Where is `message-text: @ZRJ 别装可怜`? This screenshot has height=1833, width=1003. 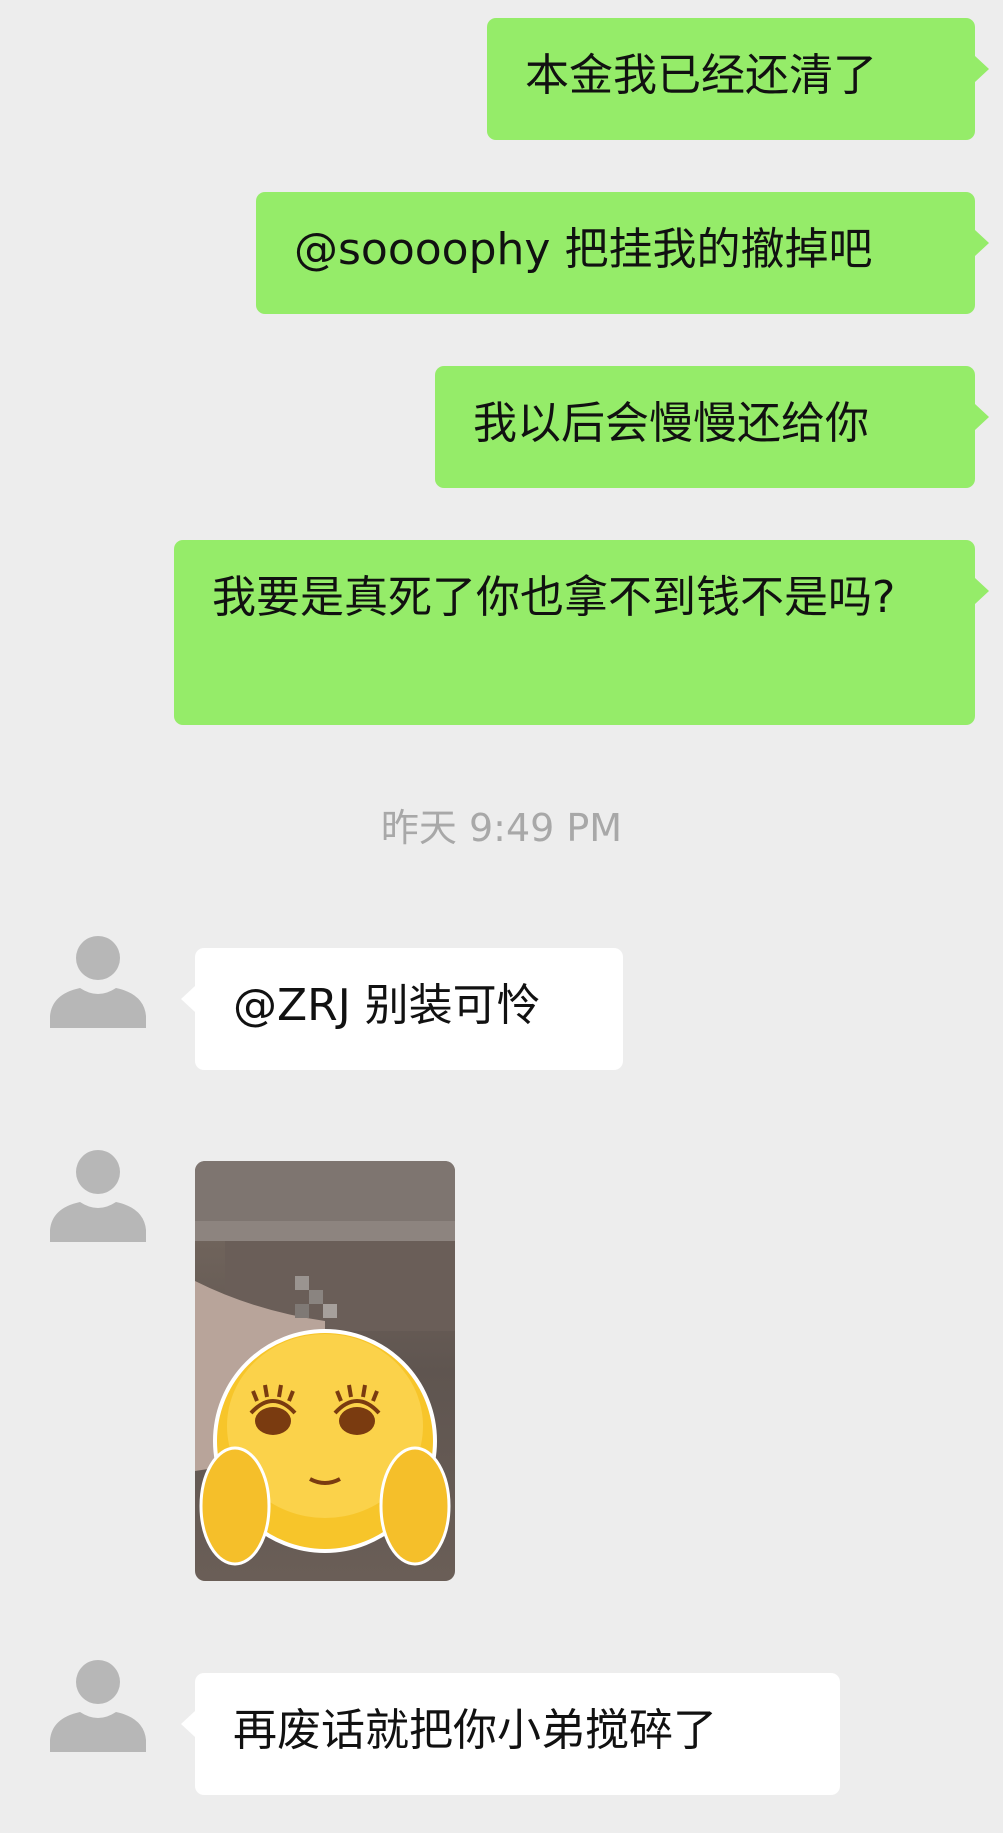 message-text: @ZRJ 别装可怜 is located at coordinates (387, 1005).